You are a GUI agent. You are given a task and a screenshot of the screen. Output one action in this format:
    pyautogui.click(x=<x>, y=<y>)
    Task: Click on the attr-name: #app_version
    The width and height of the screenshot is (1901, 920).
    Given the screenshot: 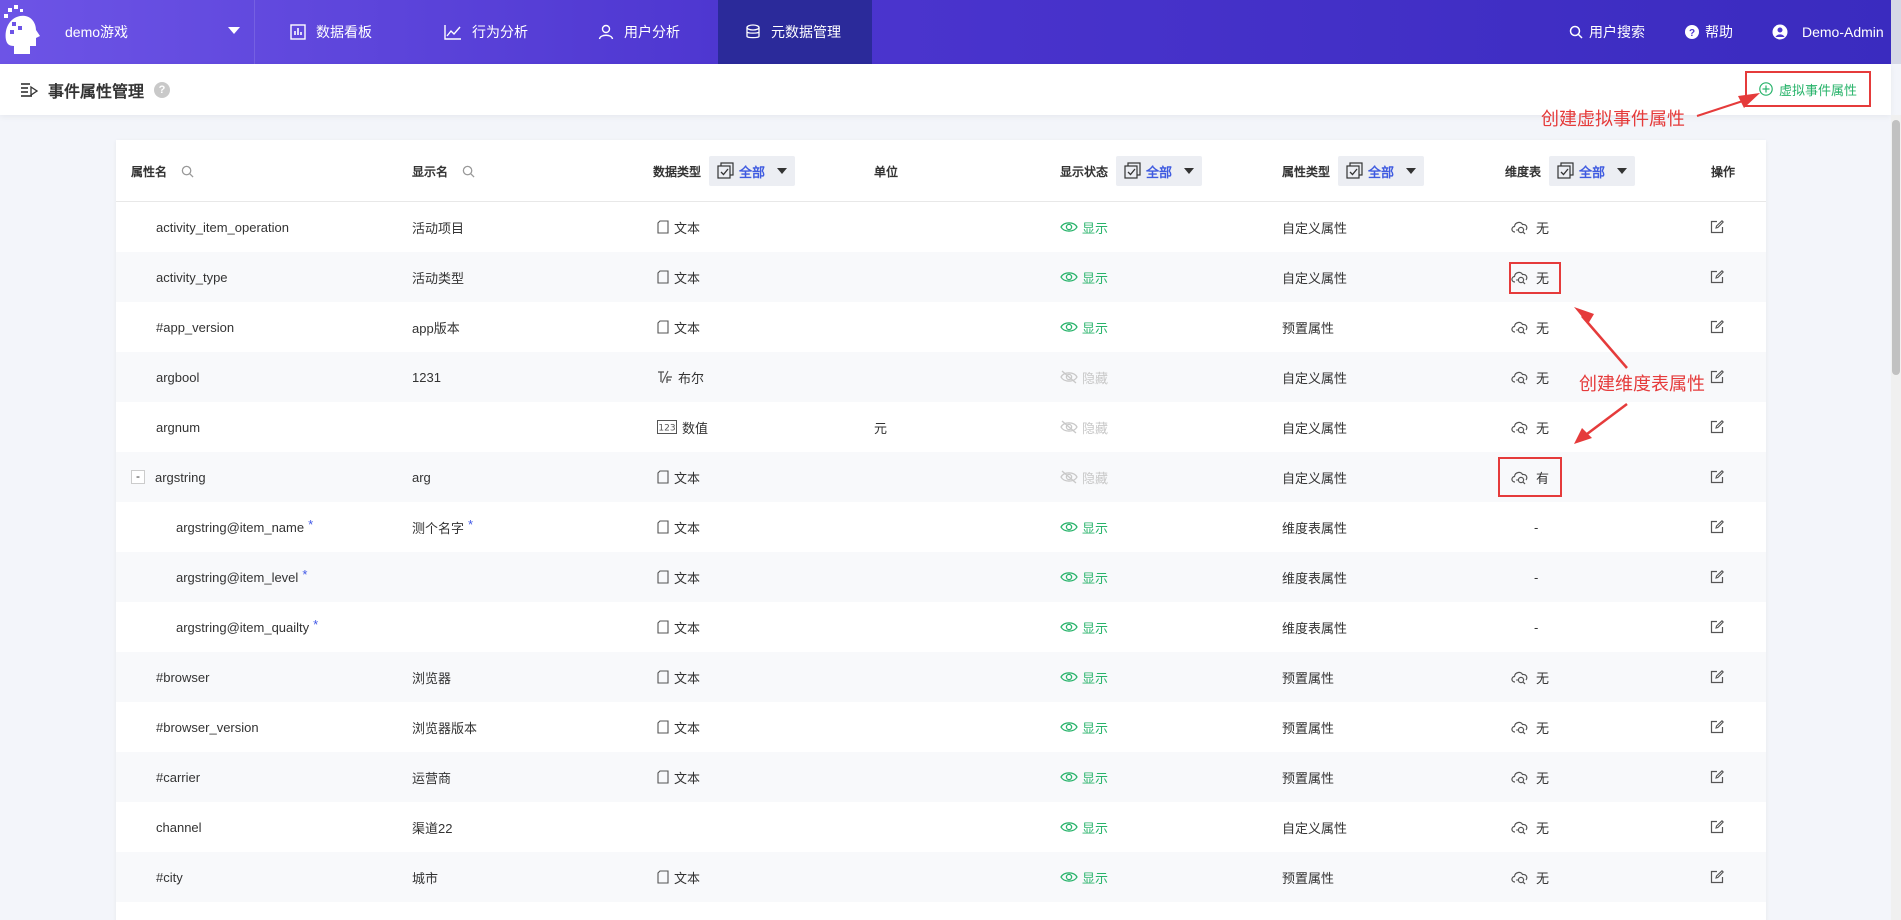 What is the action you would take?
    pyautogui.click(x=195, y=327)
    